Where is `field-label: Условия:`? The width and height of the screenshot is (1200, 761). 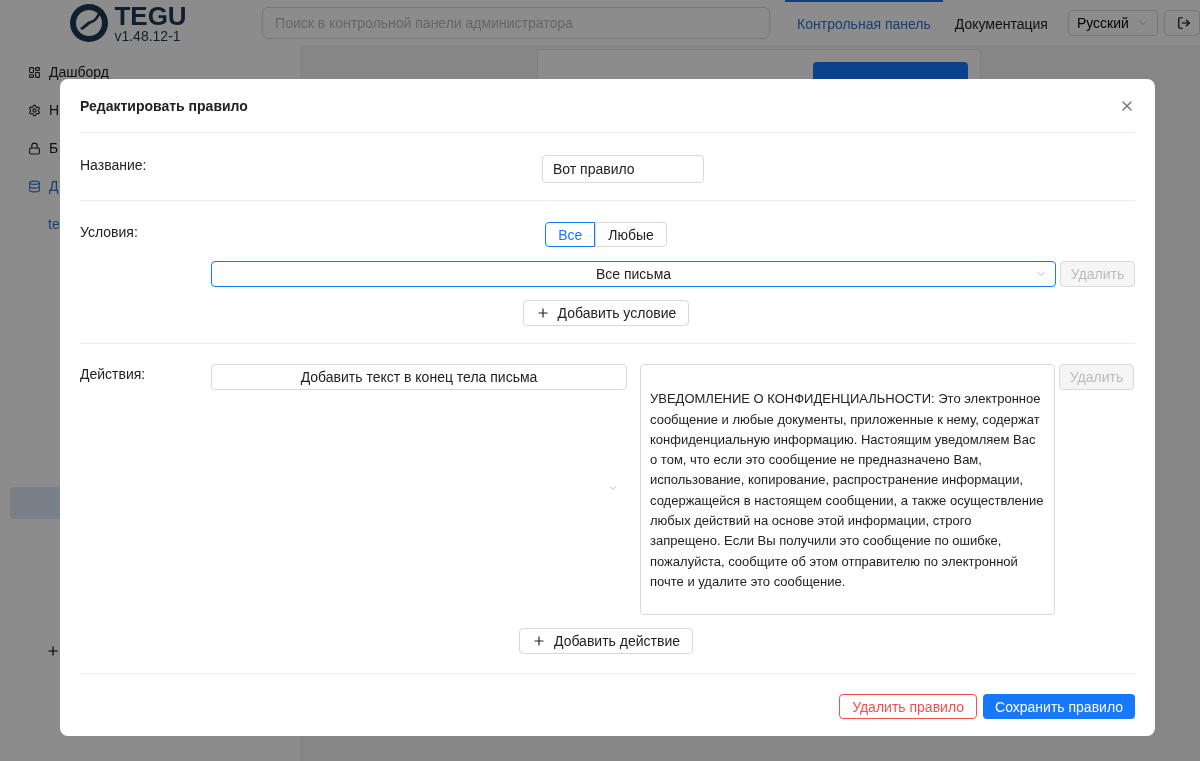 field-label: Условия: is located at coordinates (109, 232).